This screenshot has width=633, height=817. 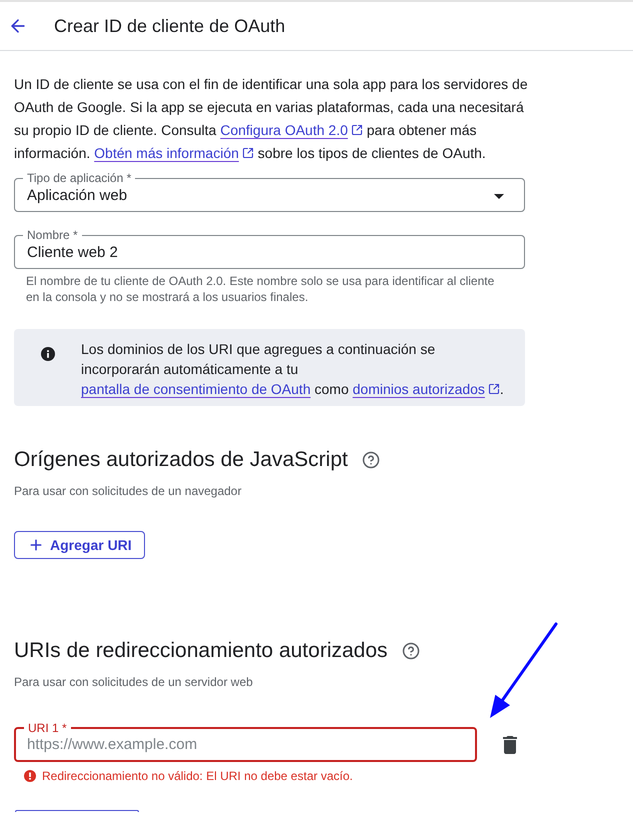 What do you see at coordinates (79, 545) in the screenshot?
I see `add-uri-button: Agregar URI` at bounding box center [79, 545].